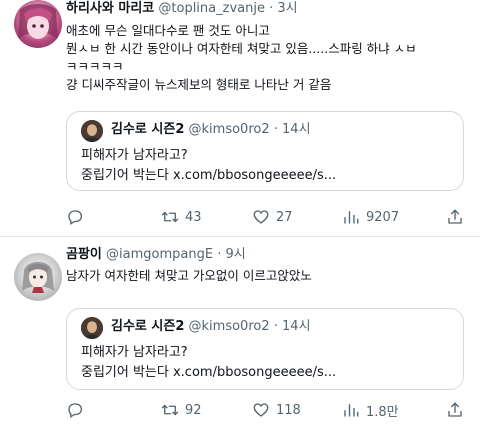  What do you see at coordinates (287, 8) in the screenshot?
I see `timestamp: 3시` at bounding box center [287, 8].